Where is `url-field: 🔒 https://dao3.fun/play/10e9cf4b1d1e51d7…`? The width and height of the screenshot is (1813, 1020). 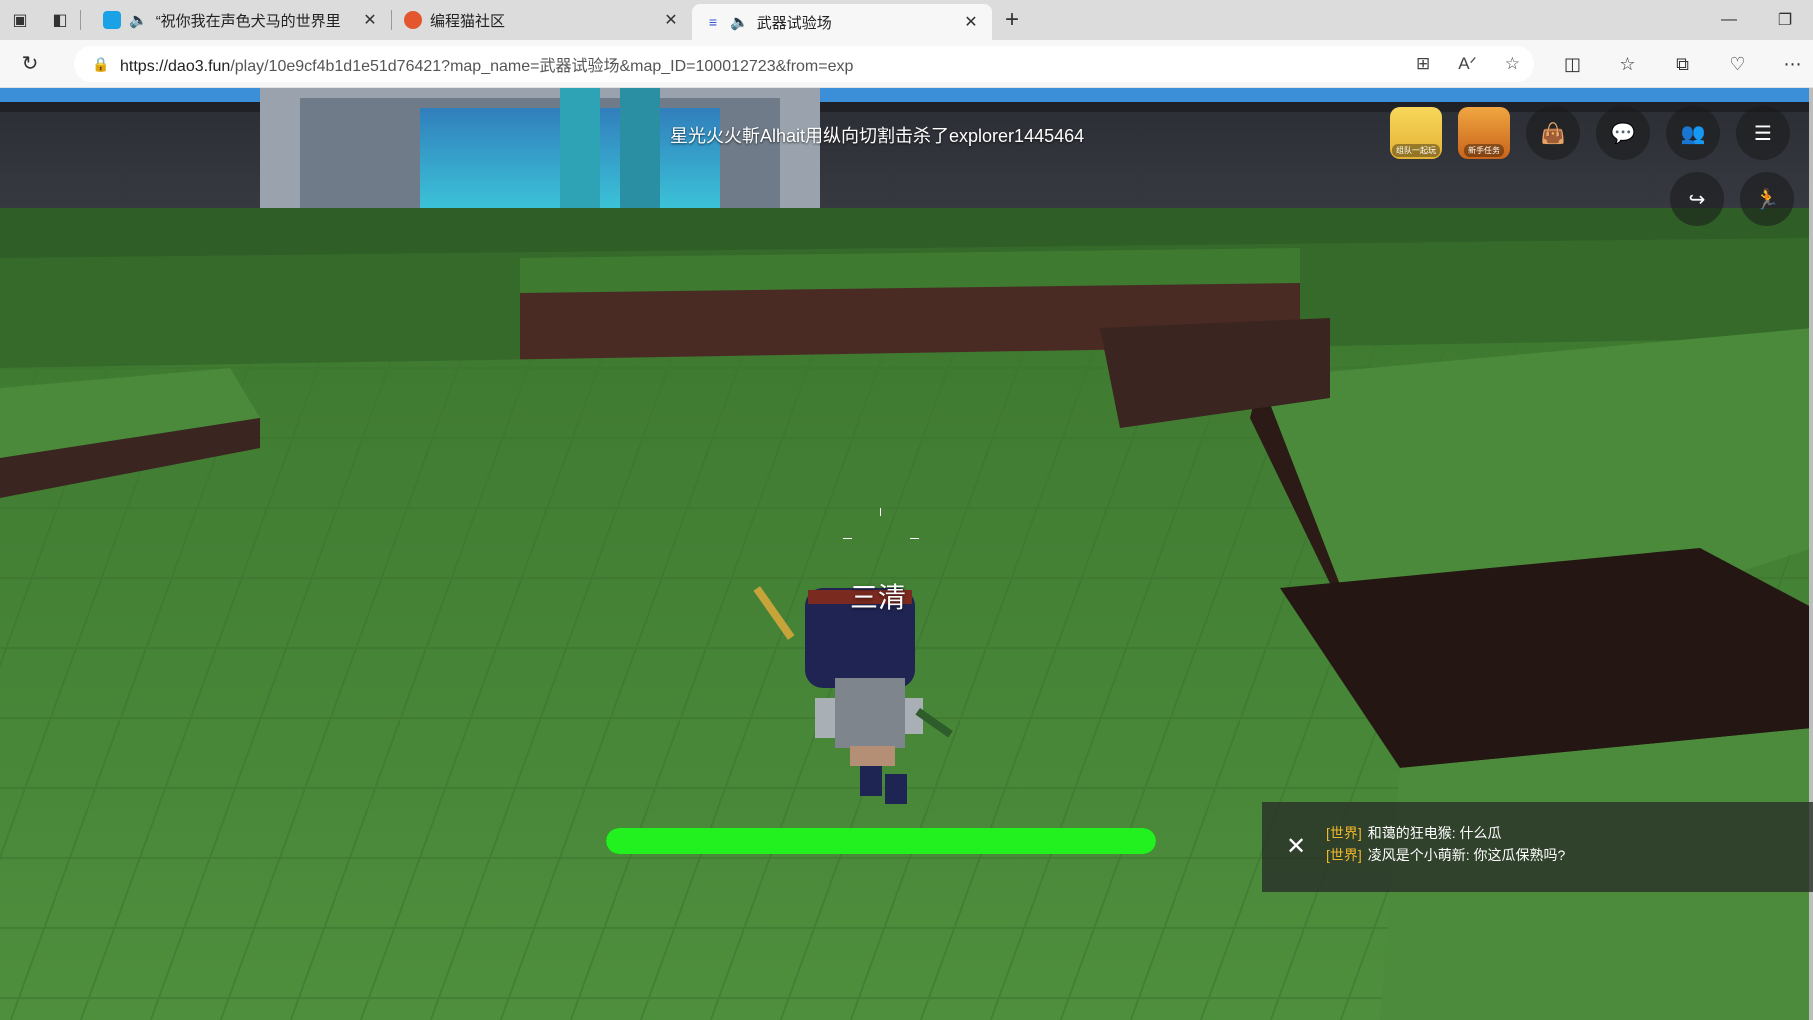
url-field: 🔒 https://dao3.fun/play/10e9cf4b1d1e51d7… is located at coordinates (804, 64).